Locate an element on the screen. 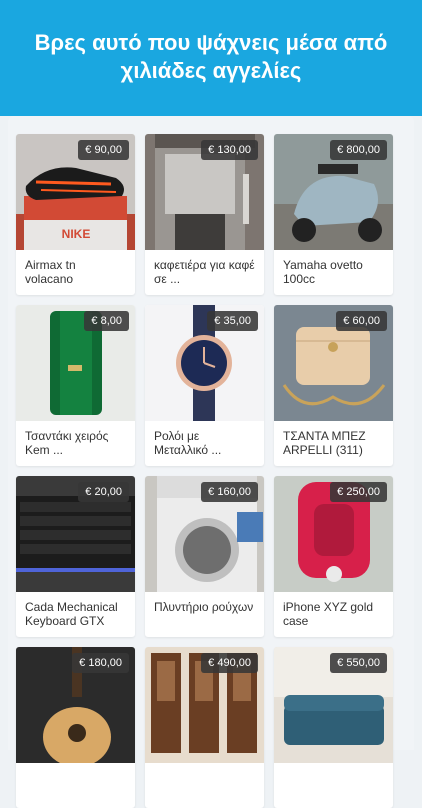 The image size is (422, 808). price-badge: € 180,00 is located at coordinates (100, 663).